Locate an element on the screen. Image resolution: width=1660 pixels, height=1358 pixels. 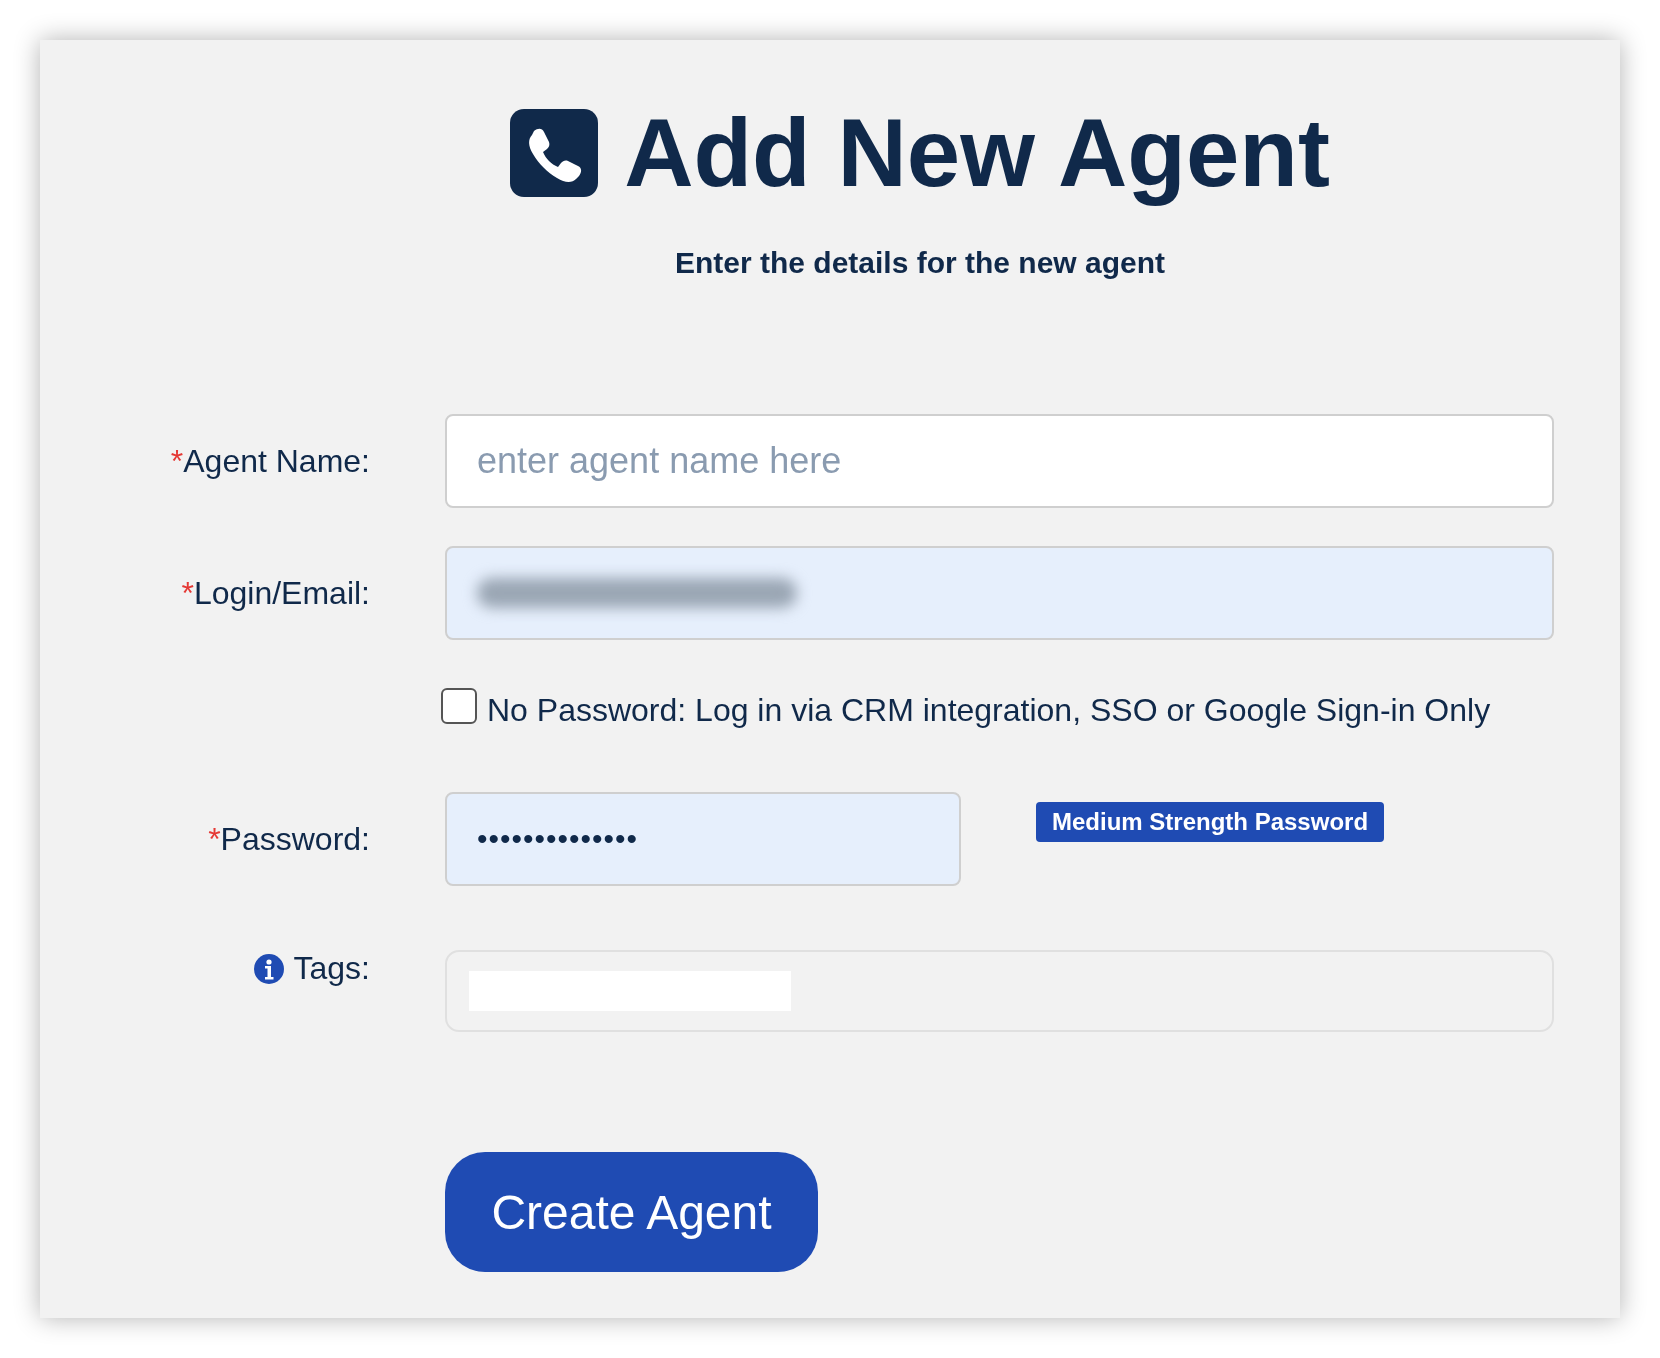
field-label: Tags: is located at coordinates (311, 968).